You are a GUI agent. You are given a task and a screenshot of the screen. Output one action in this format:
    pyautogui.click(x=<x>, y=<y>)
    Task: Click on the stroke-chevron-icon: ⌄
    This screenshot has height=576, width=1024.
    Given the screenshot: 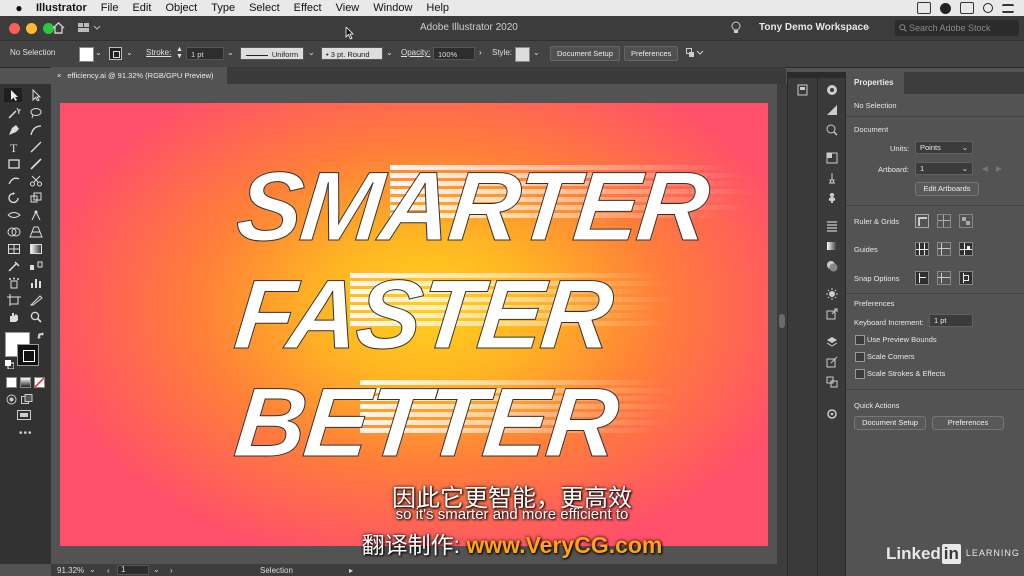 What is the action you would take?
    pyautogui.click(x=129, y=52)
    